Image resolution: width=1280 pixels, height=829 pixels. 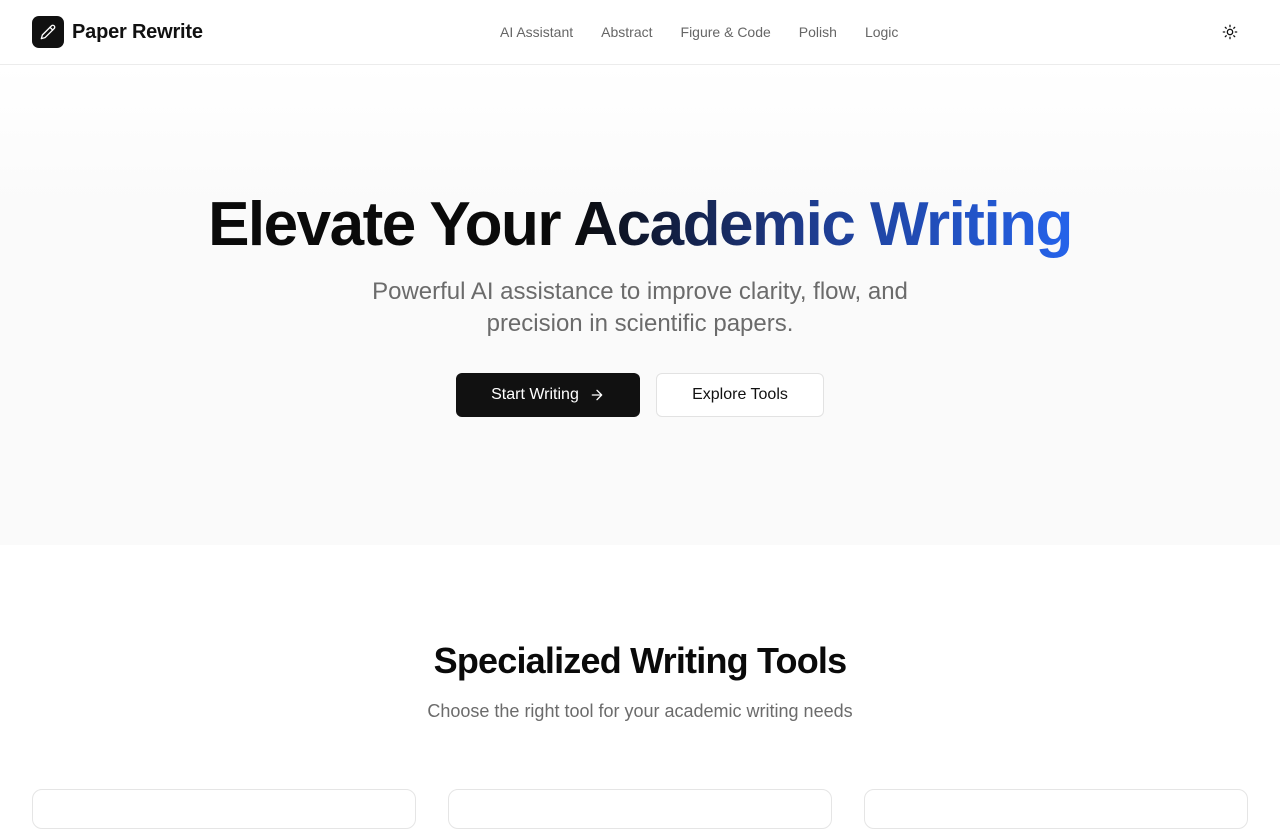 I want to click on nav-item-ai-assistant: AI Assistant, so click(x=536, y=32).